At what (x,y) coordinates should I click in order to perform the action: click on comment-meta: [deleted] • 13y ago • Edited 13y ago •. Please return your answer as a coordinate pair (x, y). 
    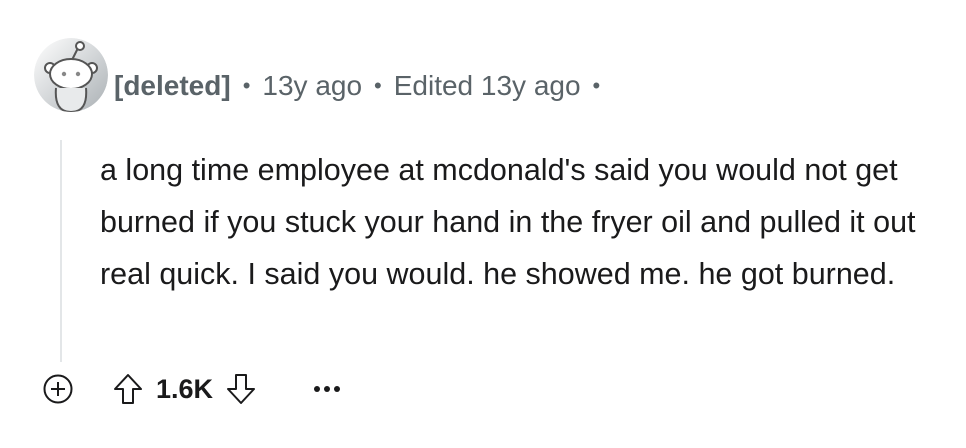
    Looking at the image, I should click on (363, 86).